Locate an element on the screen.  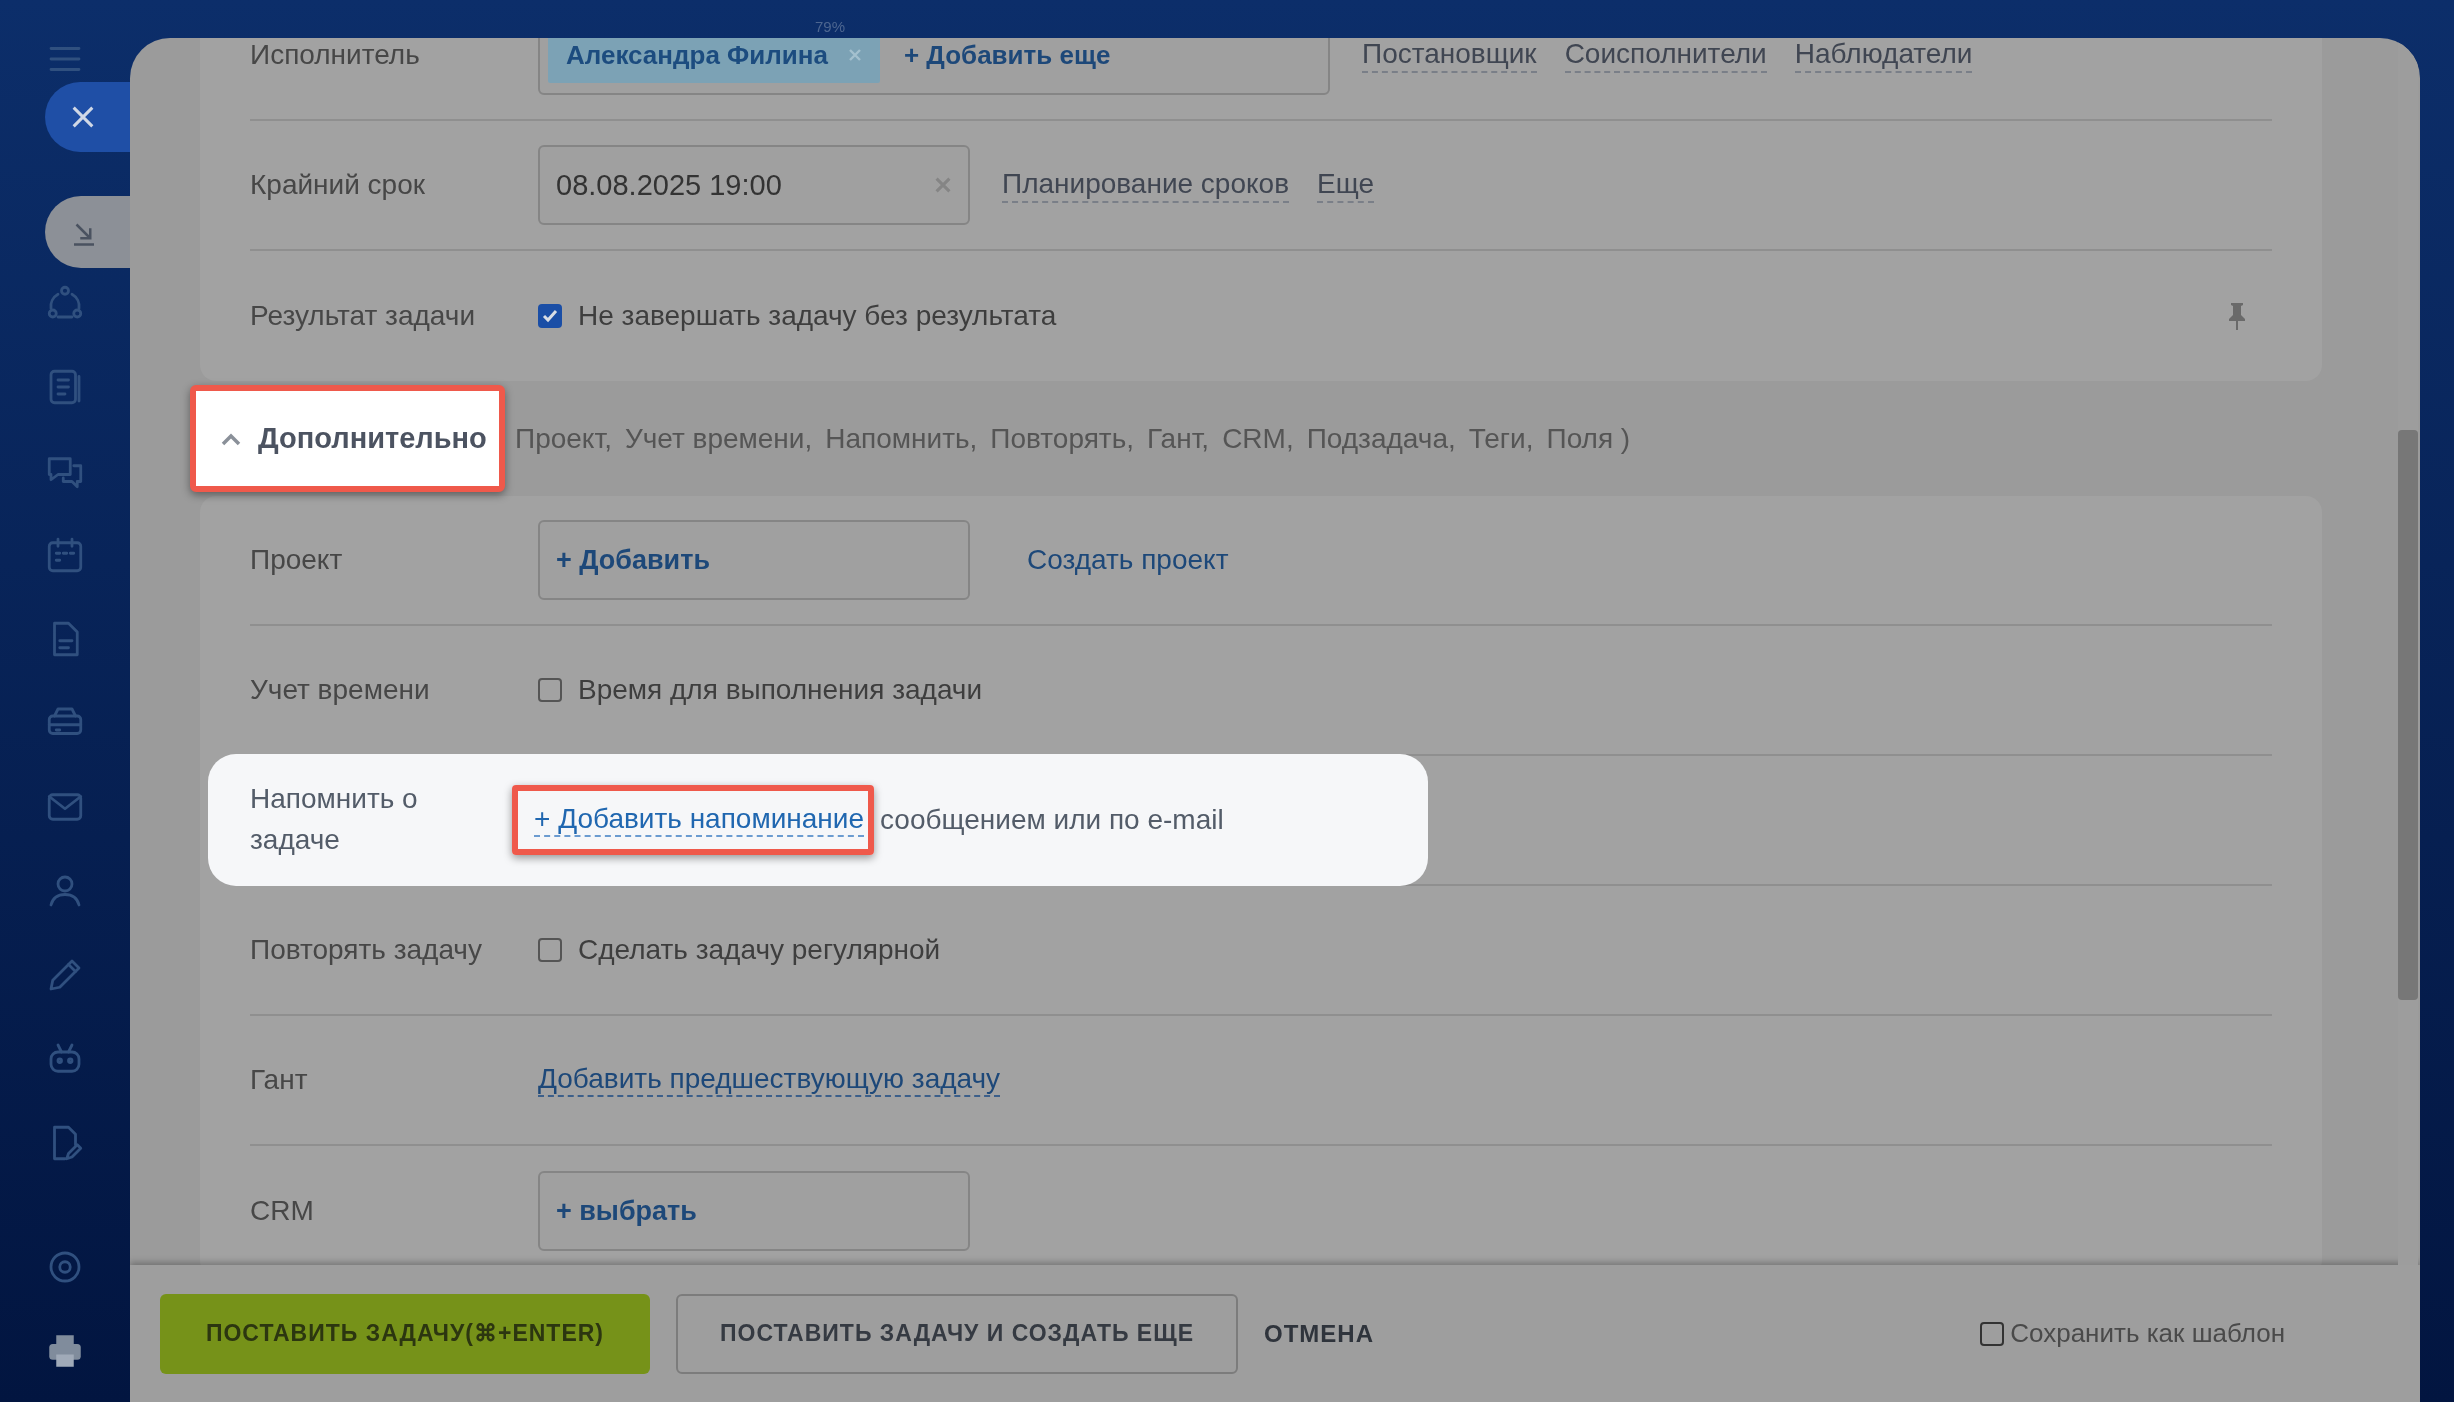
zoom-label: 79% is located at coordinates (830, 26).